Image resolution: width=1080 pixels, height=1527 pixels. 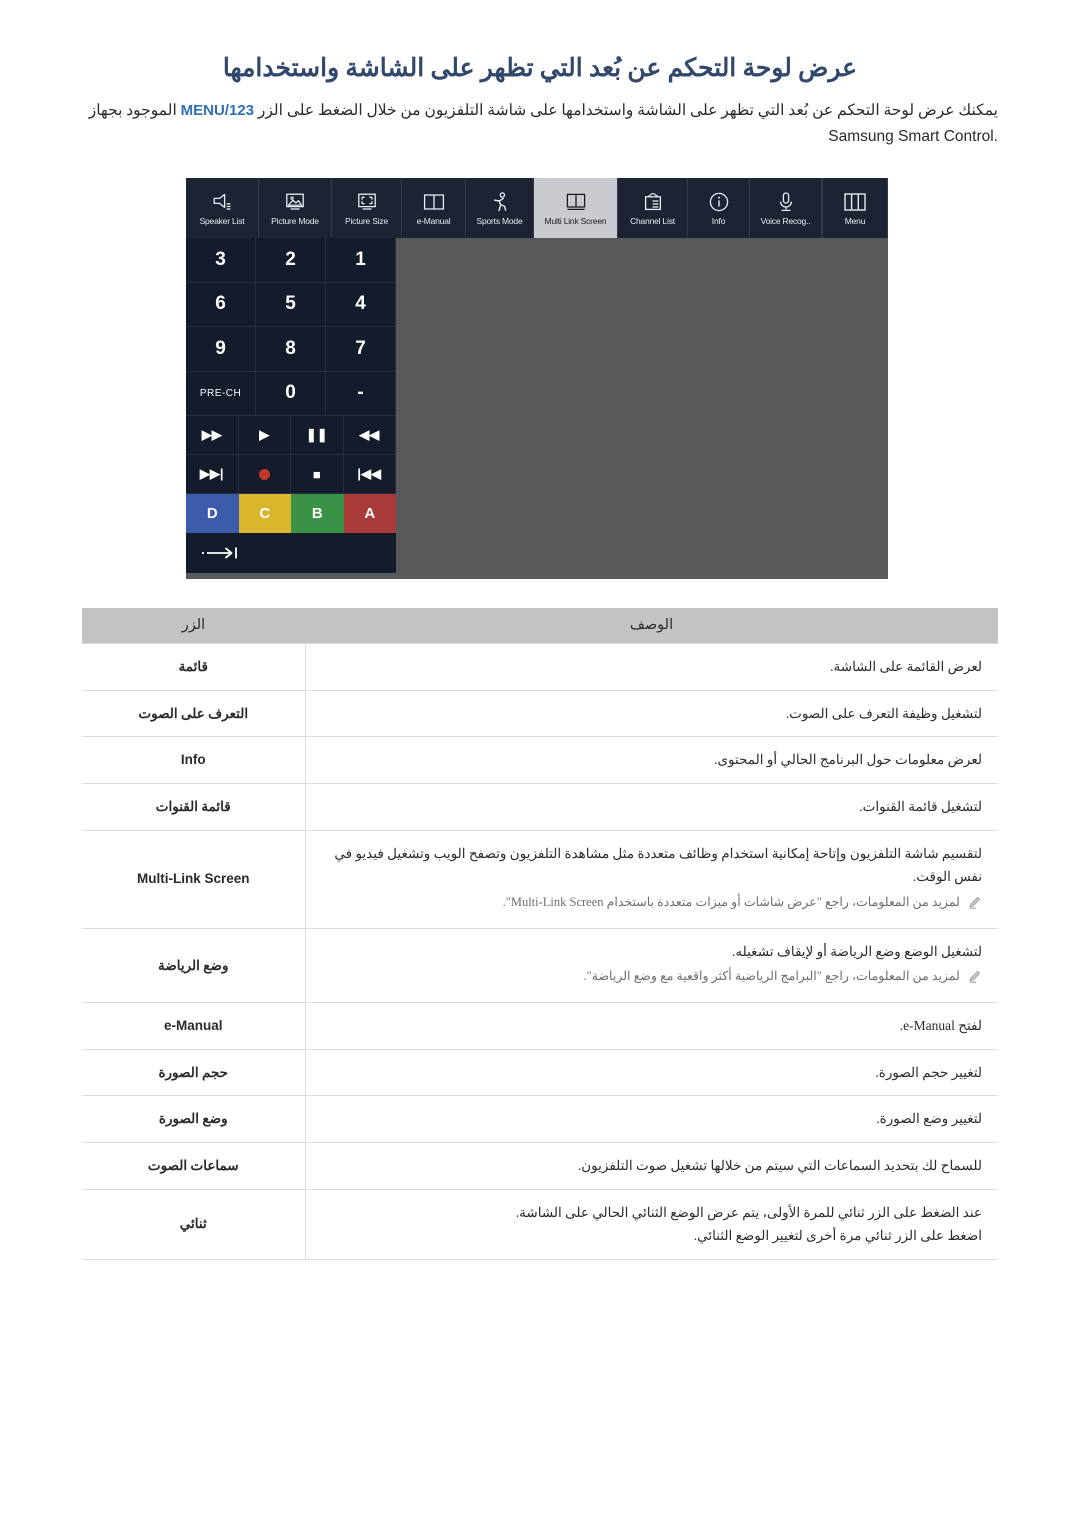 What do you see at coordinates (369, 435) in the screenshot?
I see `rewind-icon: ◀◀` at bounding box center [369, 435].